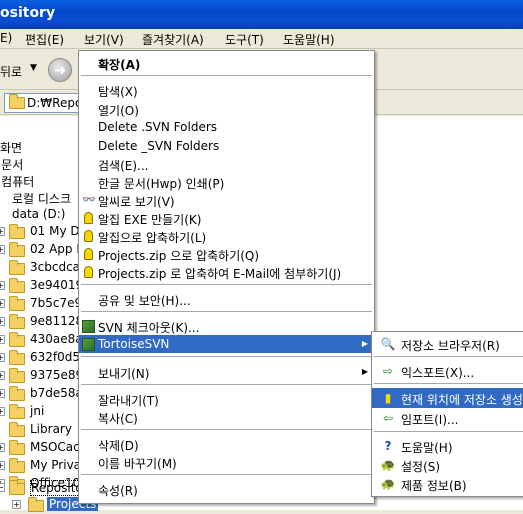  I want to click on back-button-label: 뒤로, so click(11, 71).